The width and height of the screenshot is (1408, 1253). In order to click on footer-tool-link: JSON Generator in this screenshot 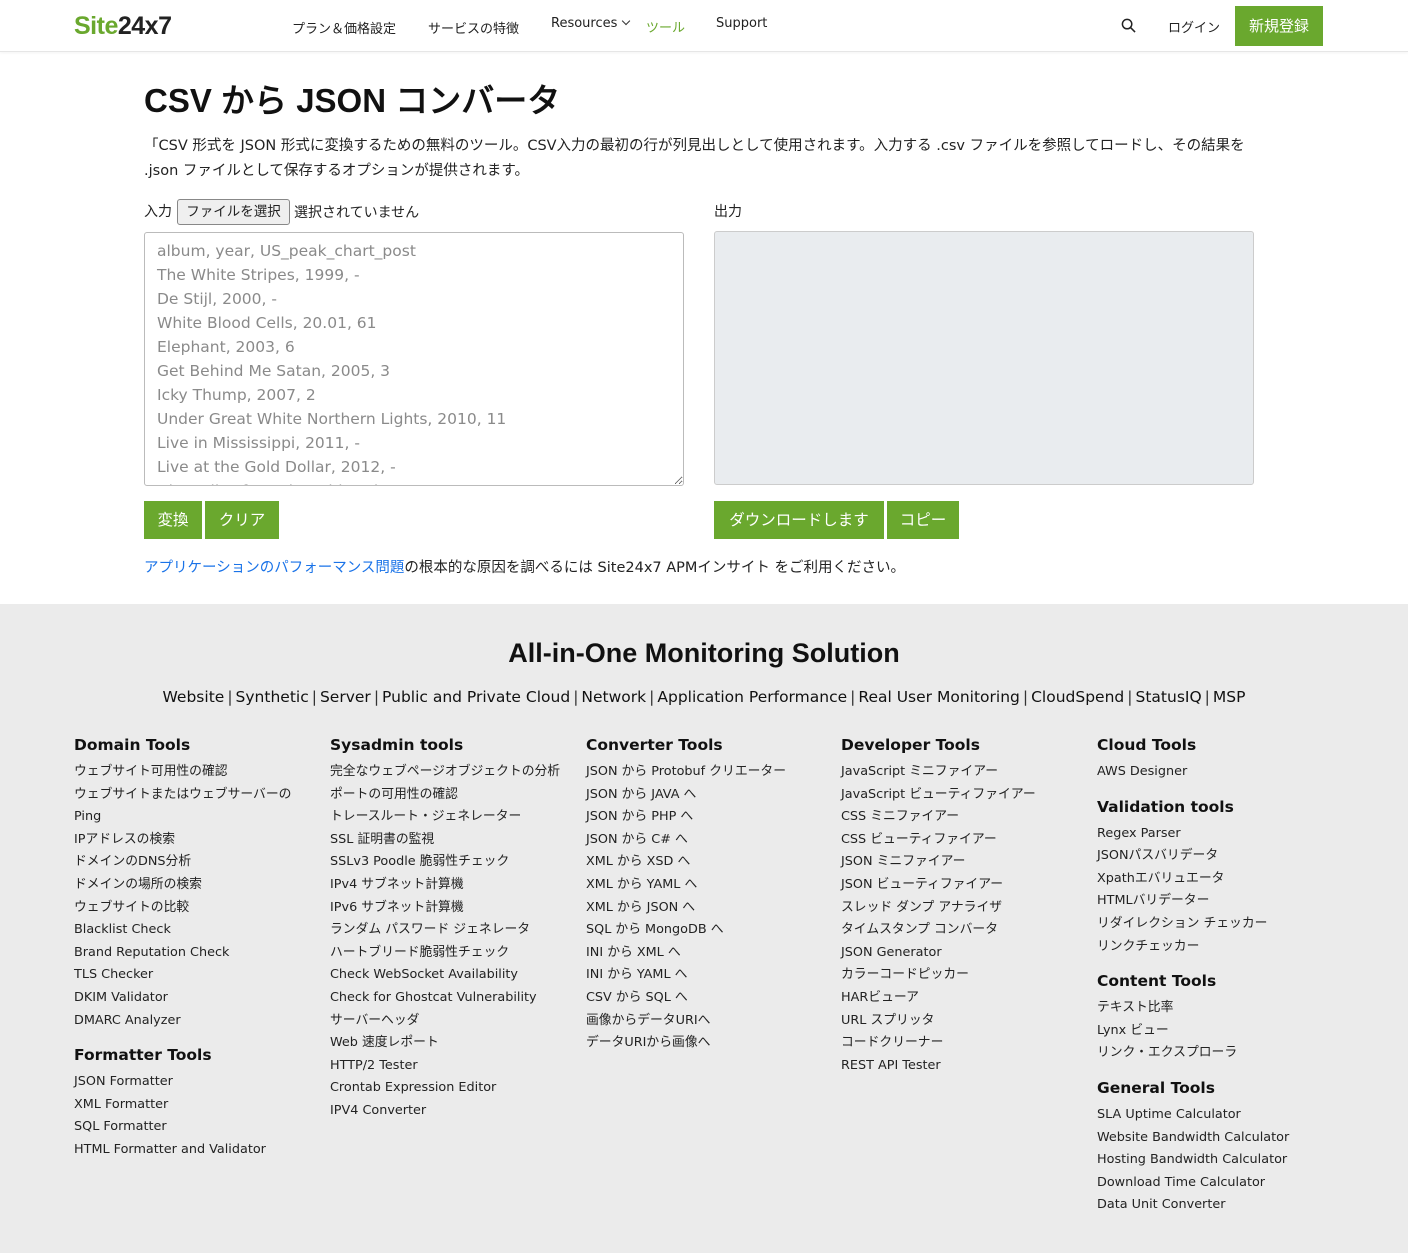, I will do `click(957, 953)`.